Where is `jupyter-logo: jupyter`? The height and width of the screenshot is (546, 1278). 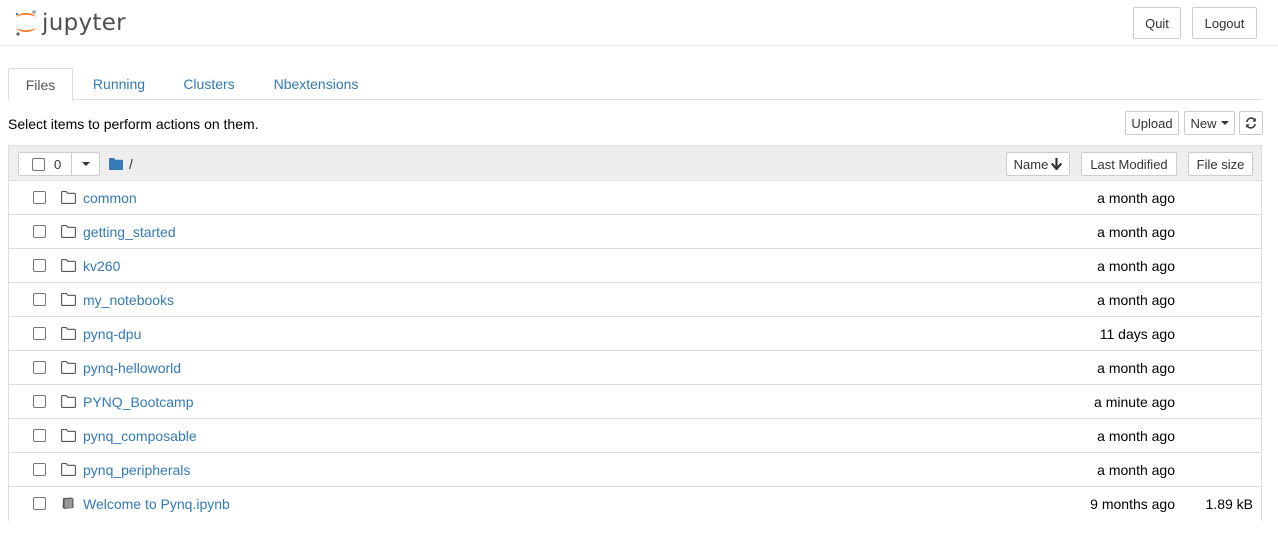
jupyter-logo: jupyter is located at coordinates (69, 23).